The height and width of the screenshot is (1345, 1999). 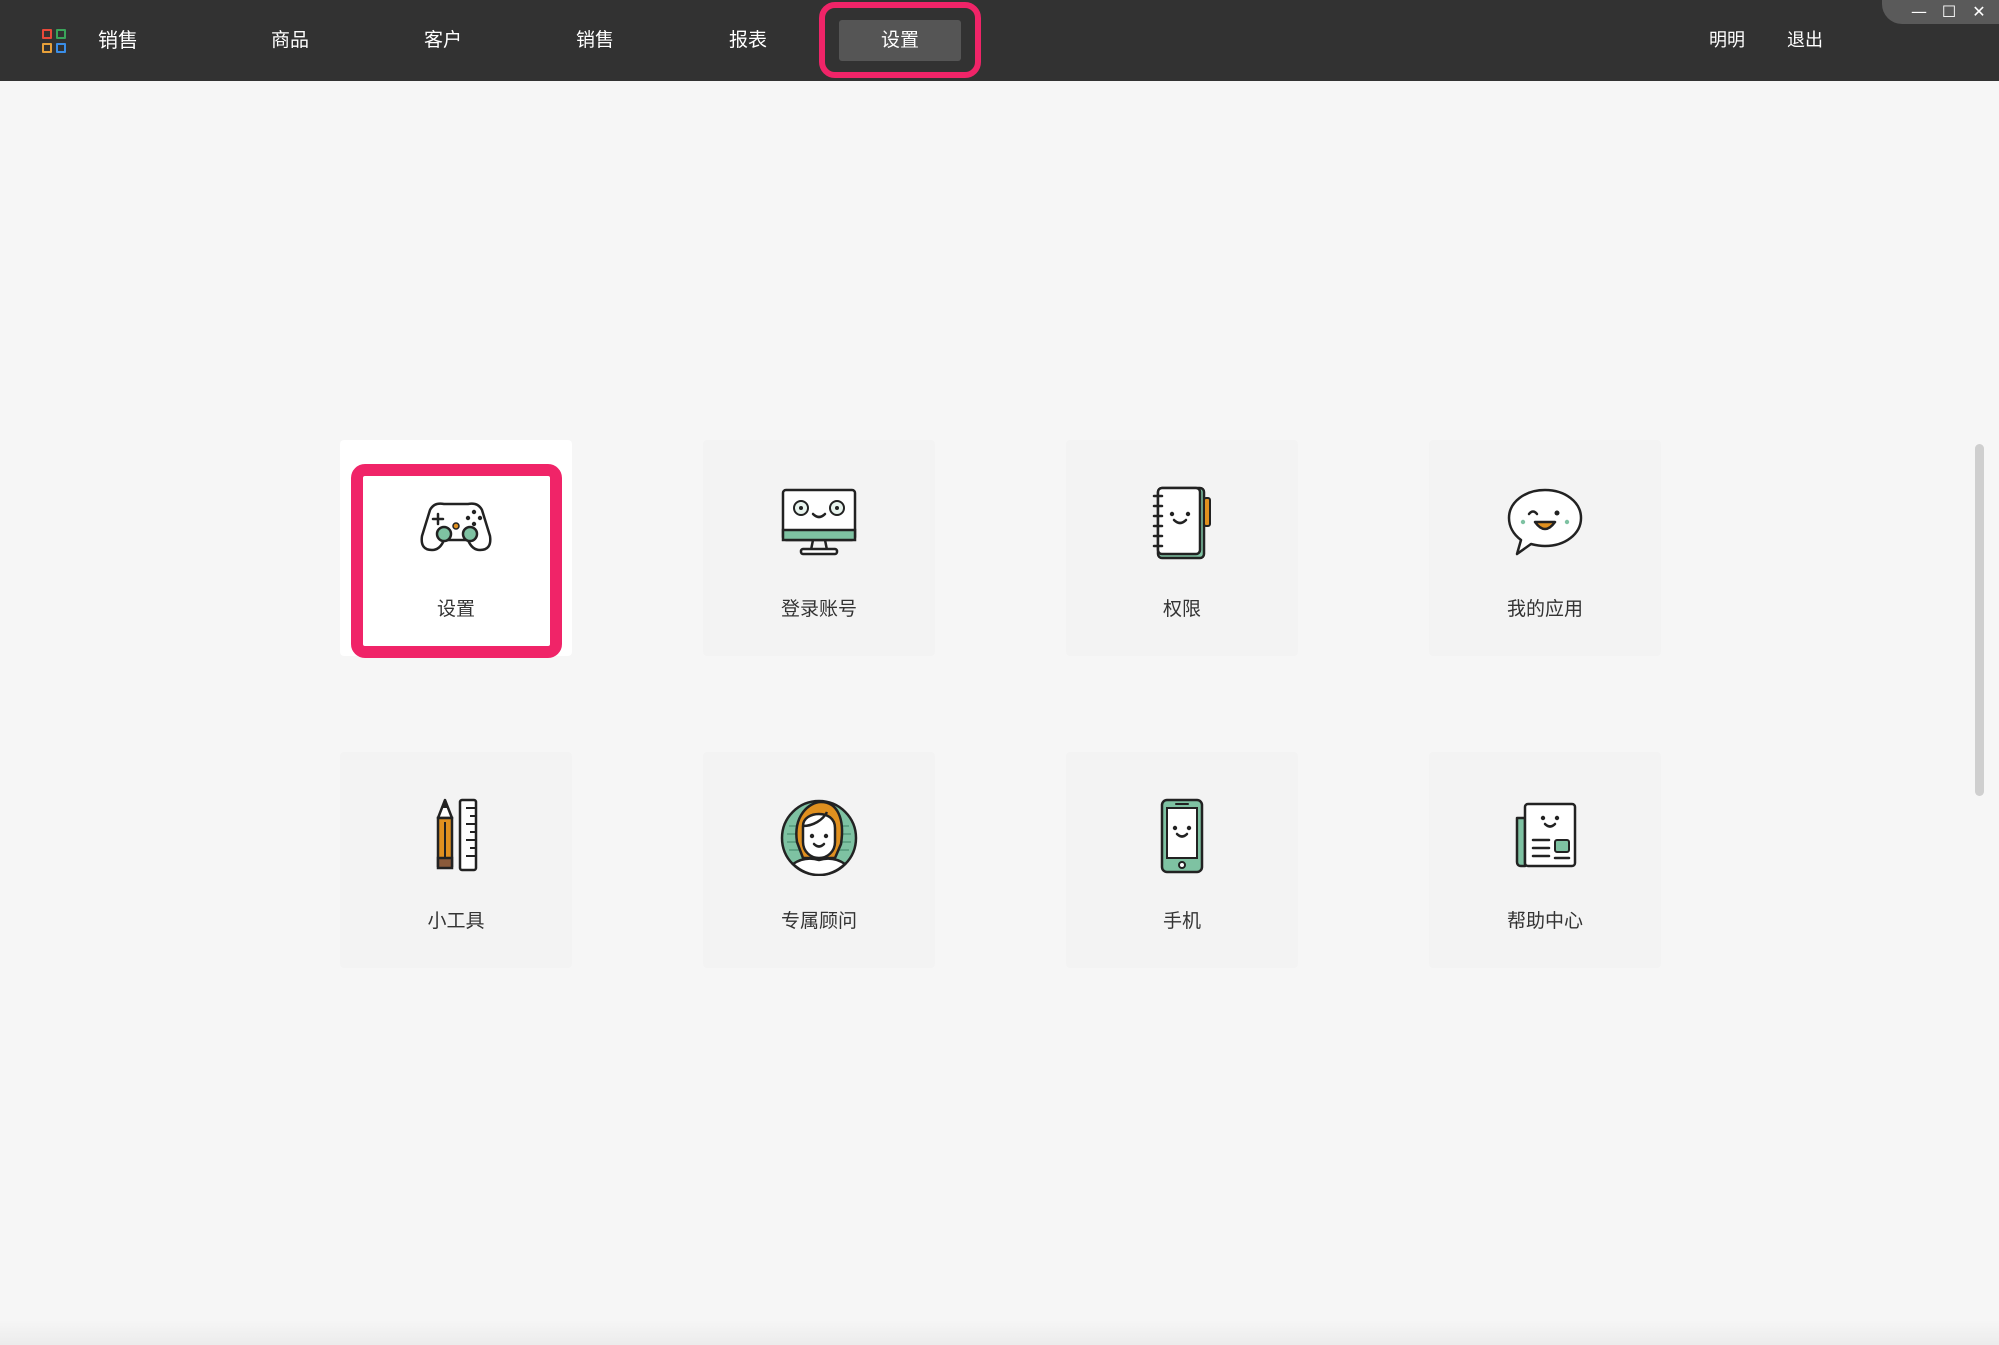 I want to click on close-icon: ✕, so click(x=1979, y=12).